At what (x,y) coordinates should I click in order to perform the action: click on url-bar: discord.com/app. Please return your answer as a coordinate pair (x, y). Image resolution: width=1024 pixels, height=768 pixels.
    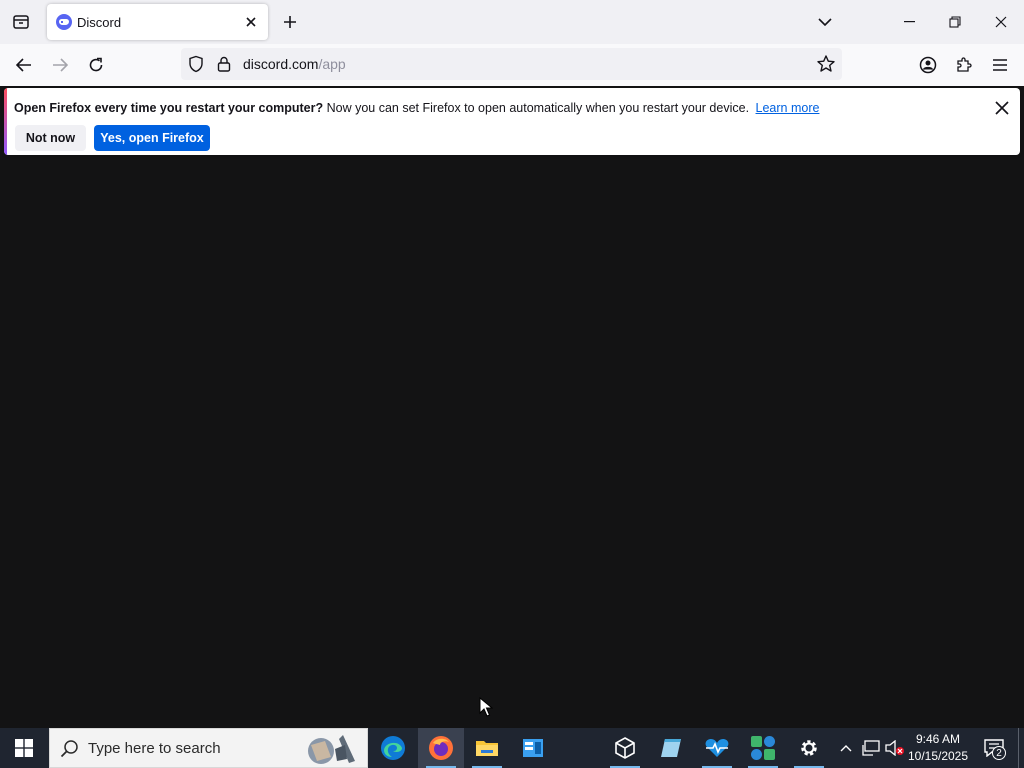
    Looking at the image, I should click on (511, 64).